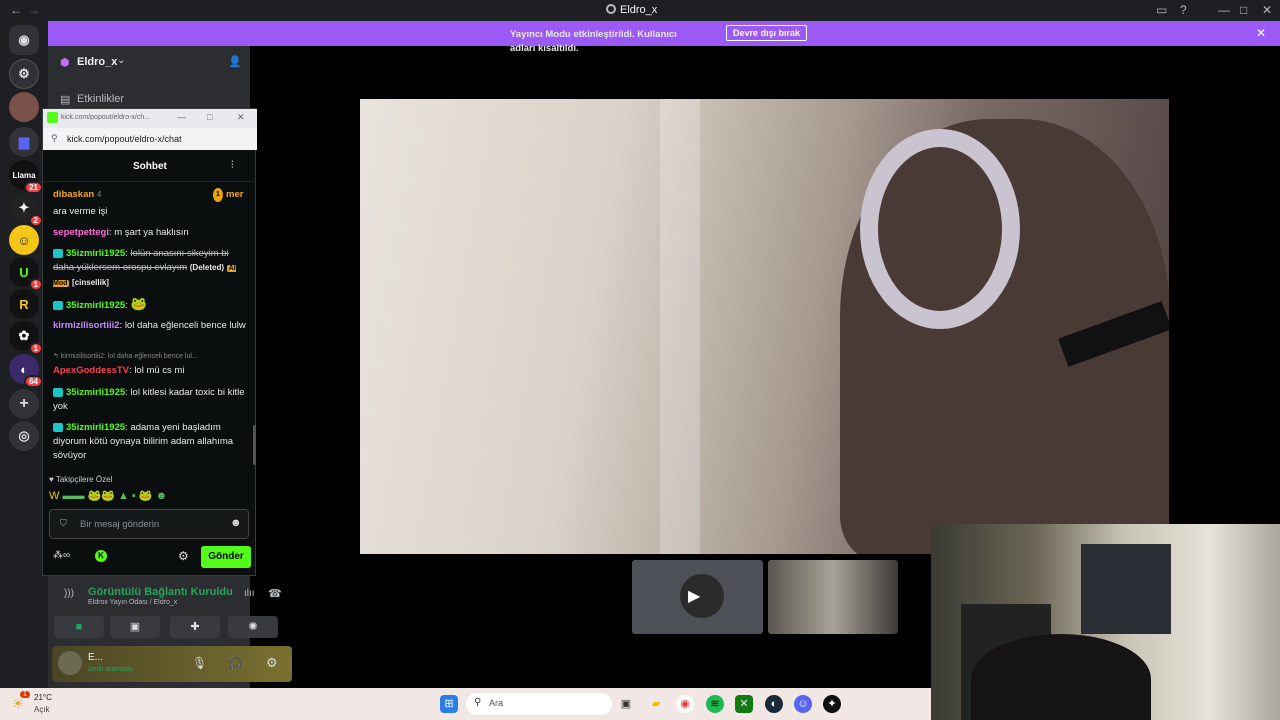  I want to click on chat-settings-icon: ⚙, so click(183, 556).